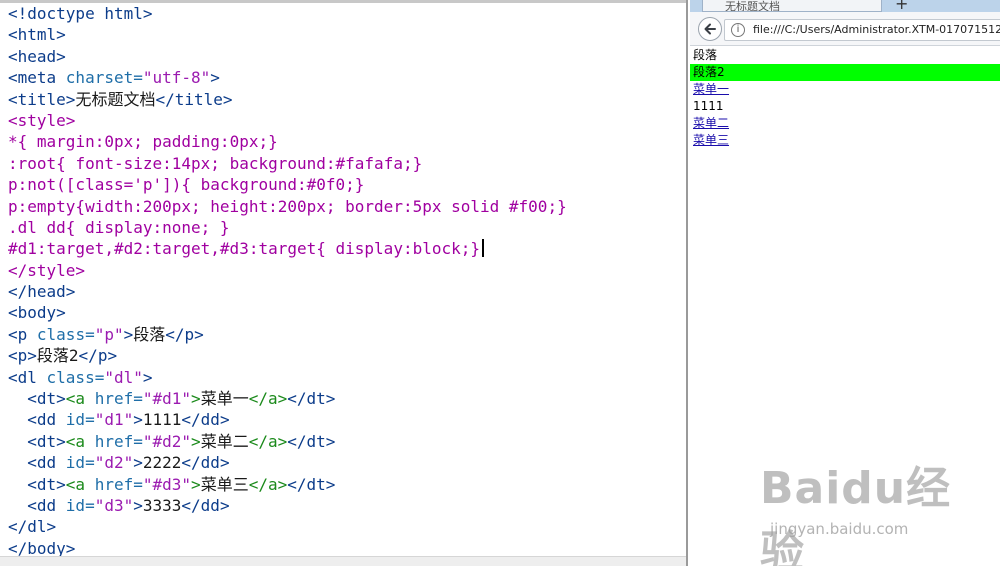 This screenshot has width=1000, height=566. What do you see at coordinates (343, 561) in the screenshot?
I see `editor-horizontal-scrollbar` at bounding box center [343, 561].